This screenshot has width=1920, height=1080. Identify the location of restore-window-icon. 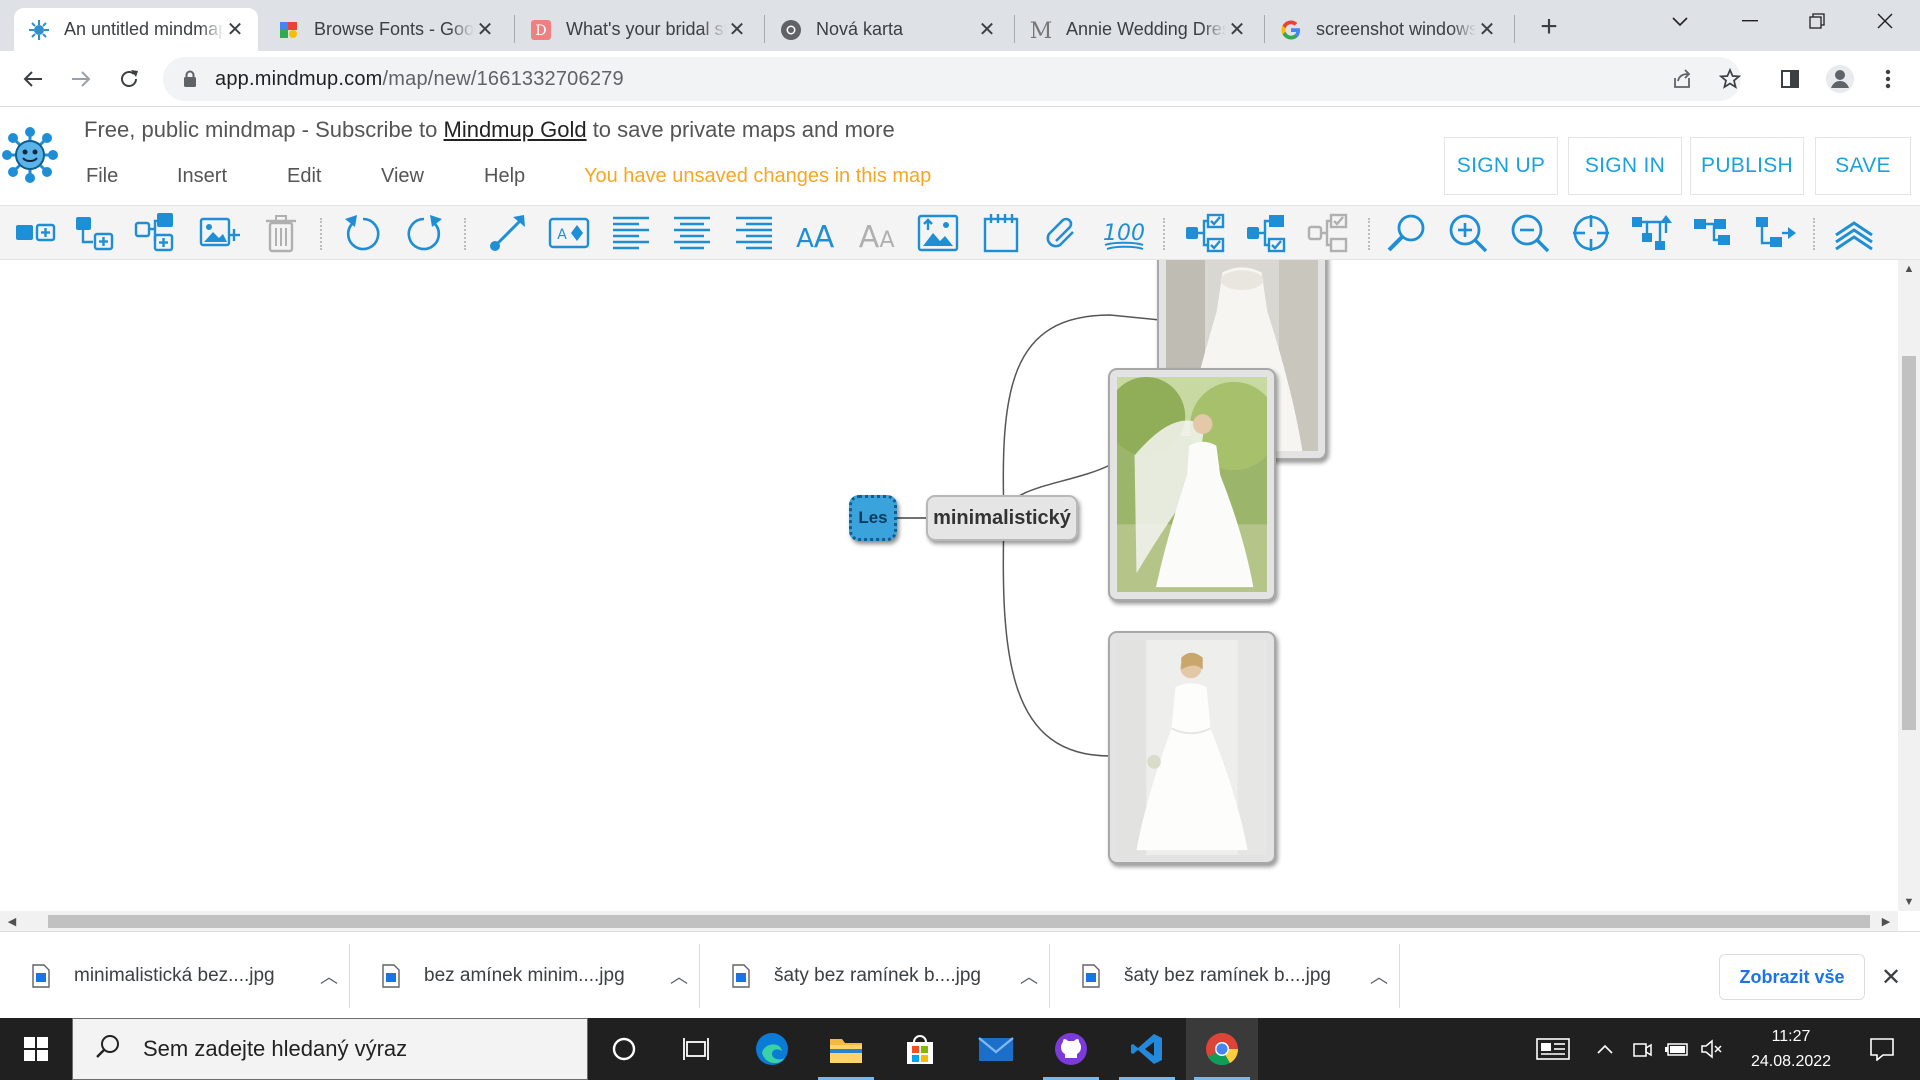
(1817, 21).